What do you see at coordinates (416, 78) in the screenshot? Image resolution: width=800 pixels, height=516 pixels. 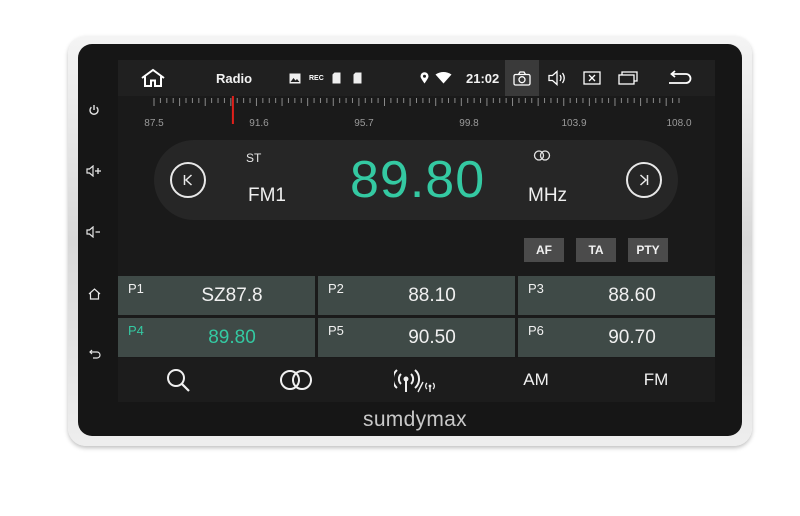 I see `status-bar: Radio REC 21:02` at bounding box center [416, 78].